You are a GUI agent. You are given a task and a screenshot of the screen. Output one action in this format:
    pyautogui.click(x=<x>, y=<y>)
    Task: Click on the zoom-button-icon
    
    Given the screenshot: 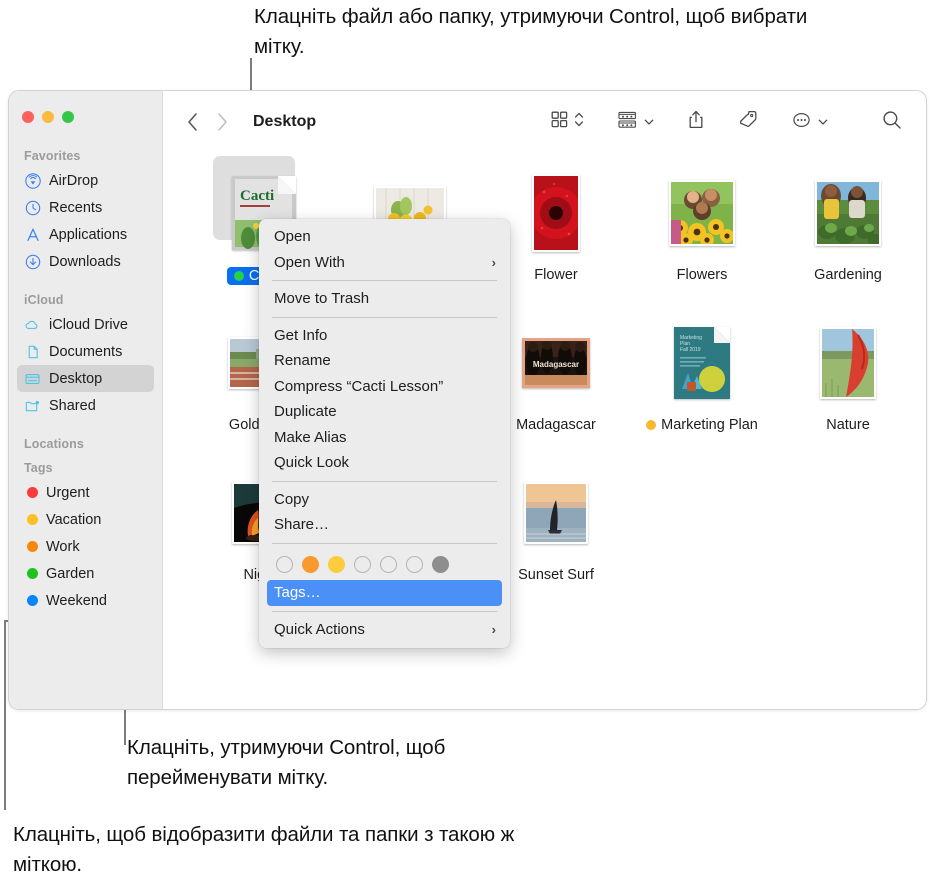 What is the action you would take?
    pyautogui.click(x=68, y=117)
    